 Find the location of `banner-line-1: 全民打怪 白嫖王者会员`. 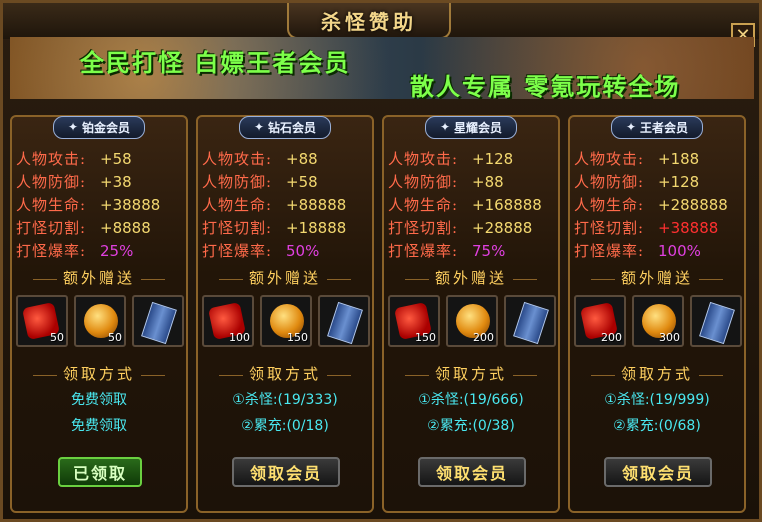

banner-line-1: 全民打怪 白嫖王者会员 is located at coordinates (215, 62).